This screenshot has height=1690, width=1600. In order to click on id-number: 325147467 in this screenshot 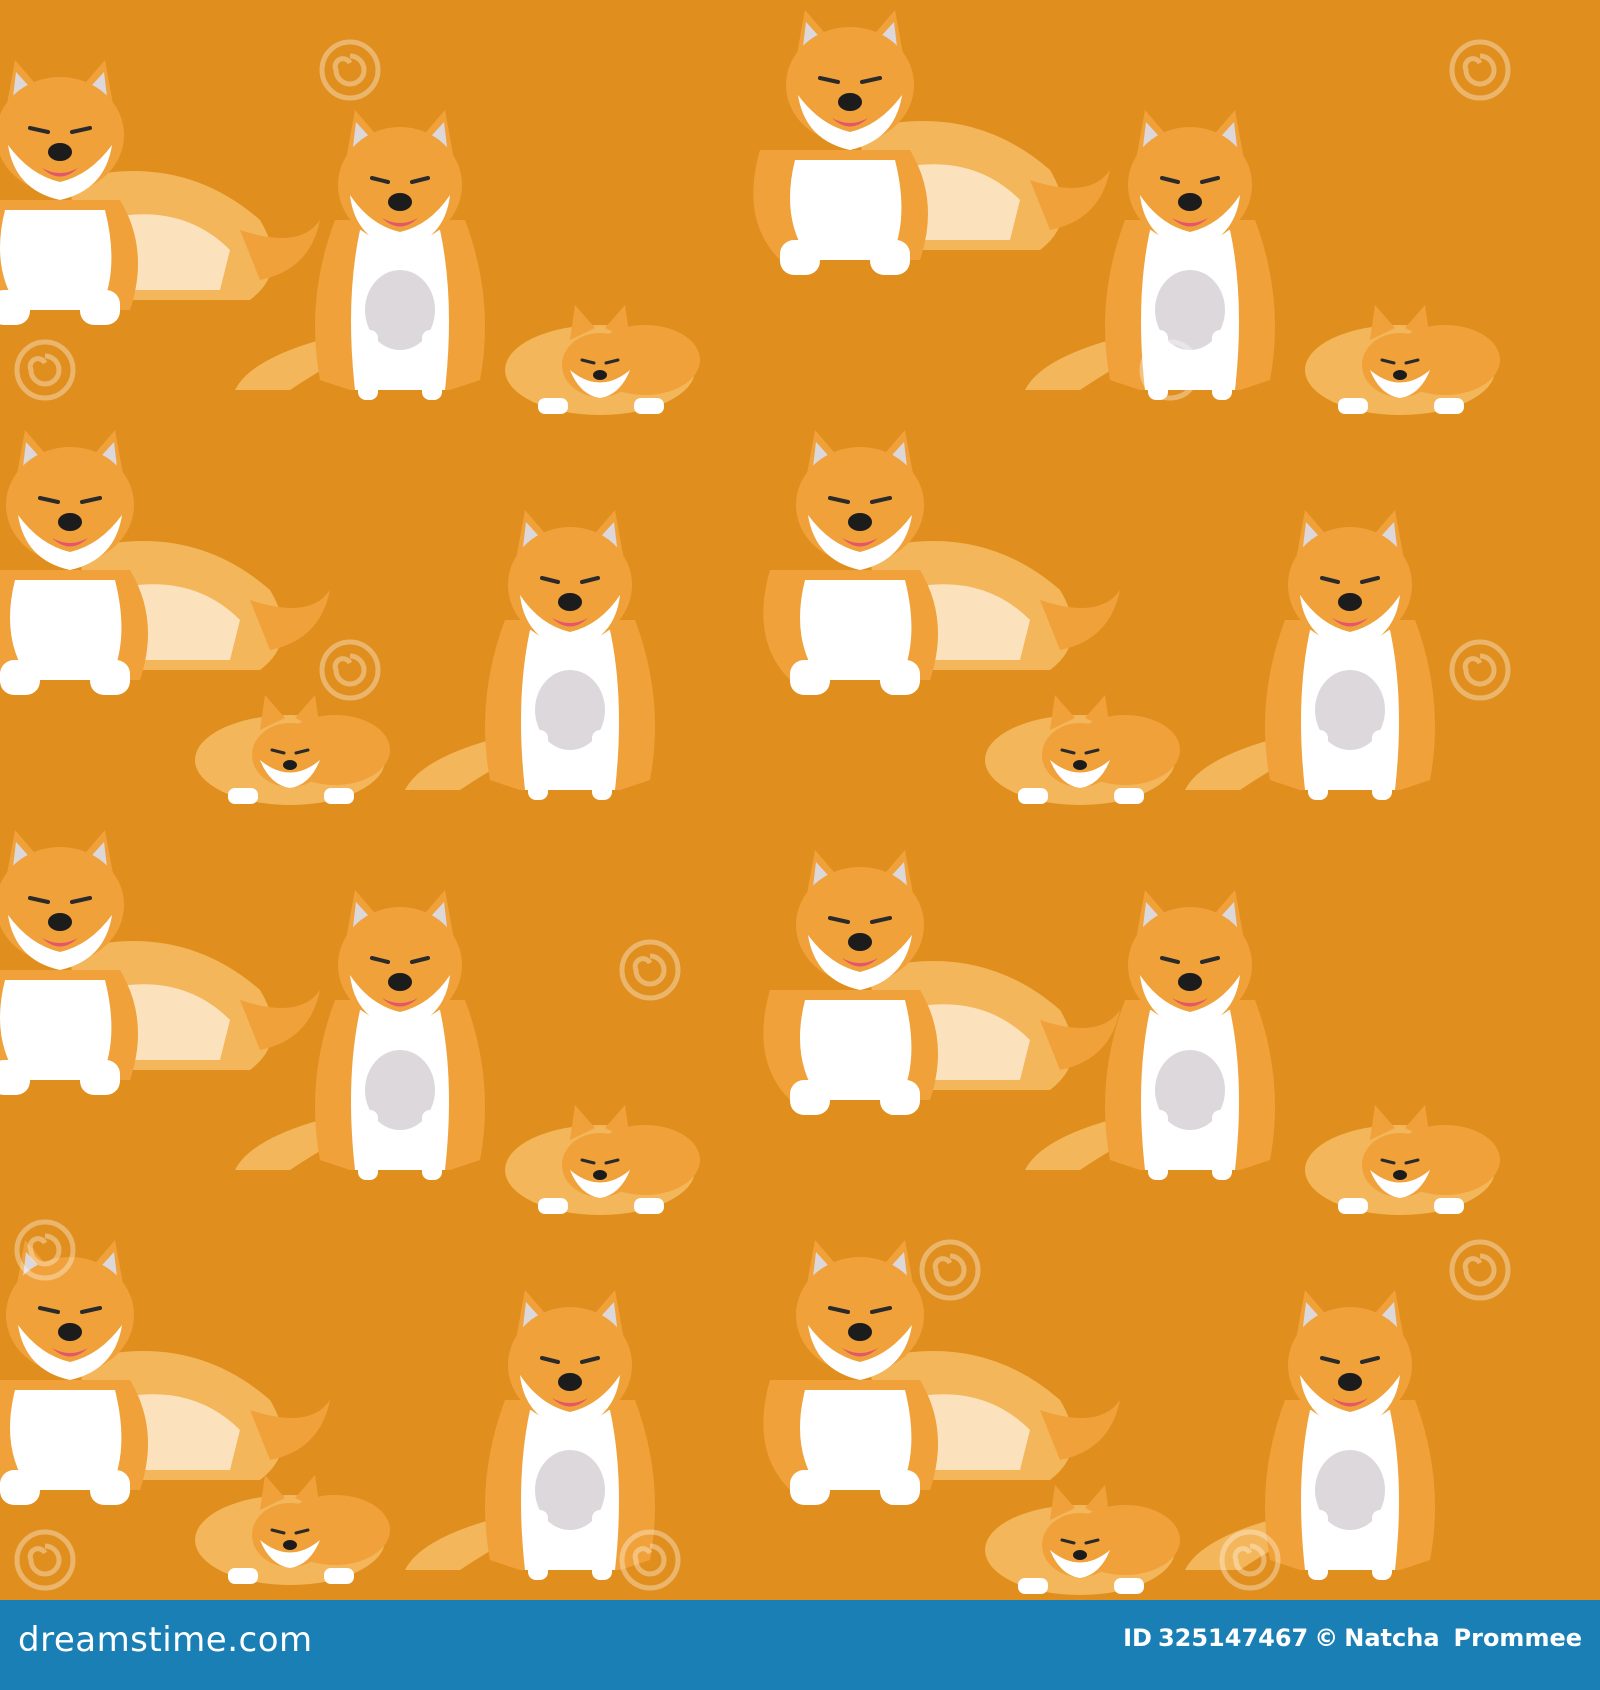, I will do `click(1233, 1638)`.